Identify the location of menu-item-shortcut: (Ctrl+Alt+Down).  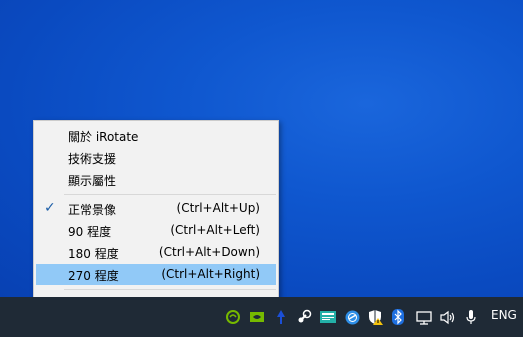
(209, 252).